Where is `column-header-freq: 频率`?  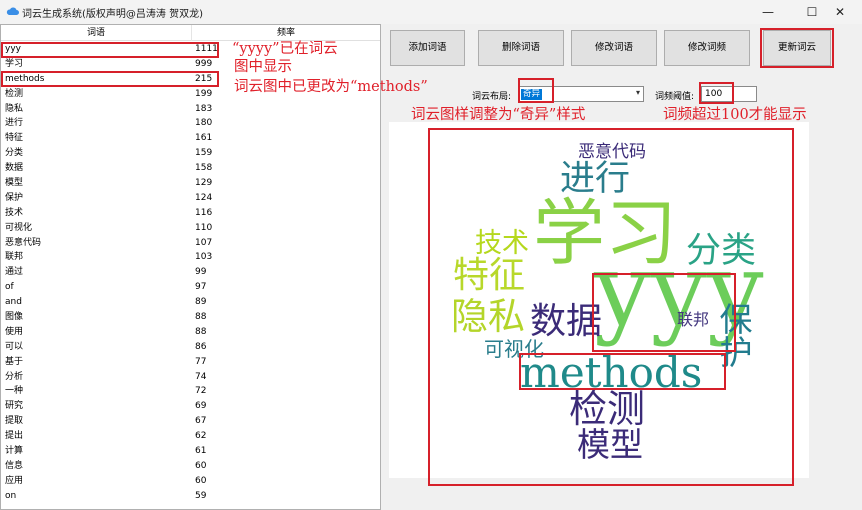 column-header-freq: 频率 is located at coordinates (286, 33).